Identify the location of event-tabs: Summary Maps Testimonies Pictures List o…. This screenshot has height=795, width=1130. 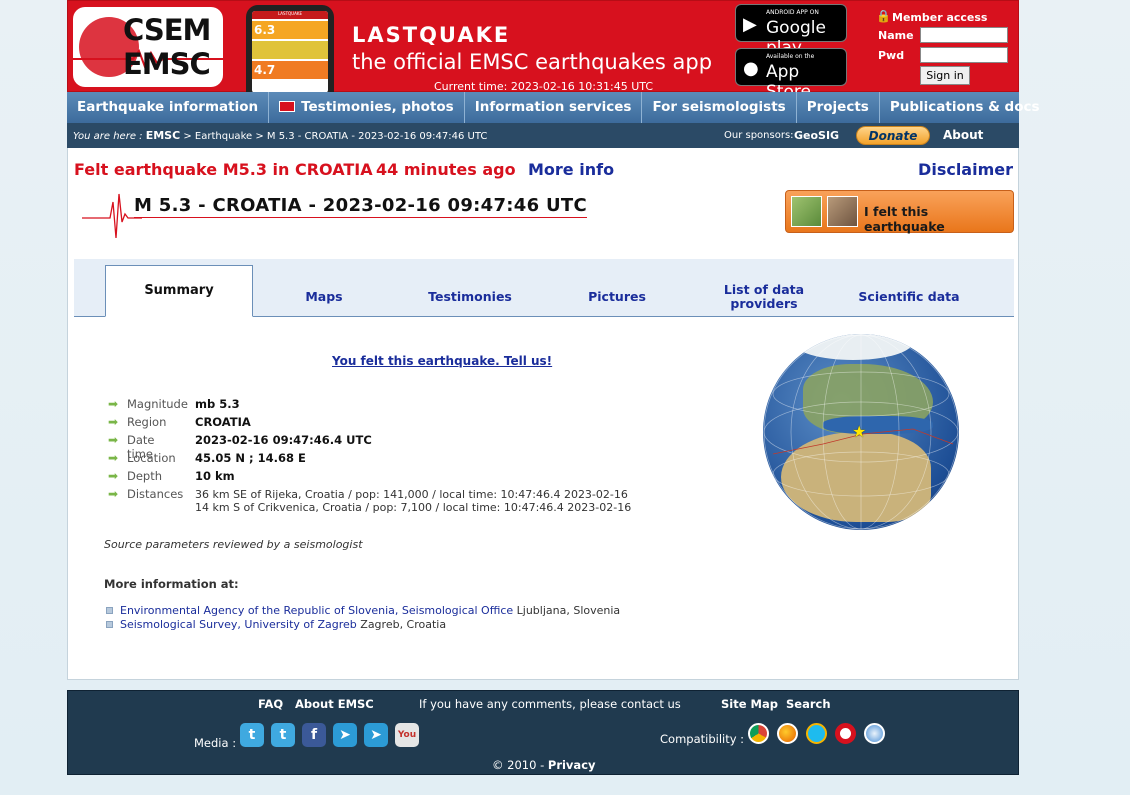
(544, 288).